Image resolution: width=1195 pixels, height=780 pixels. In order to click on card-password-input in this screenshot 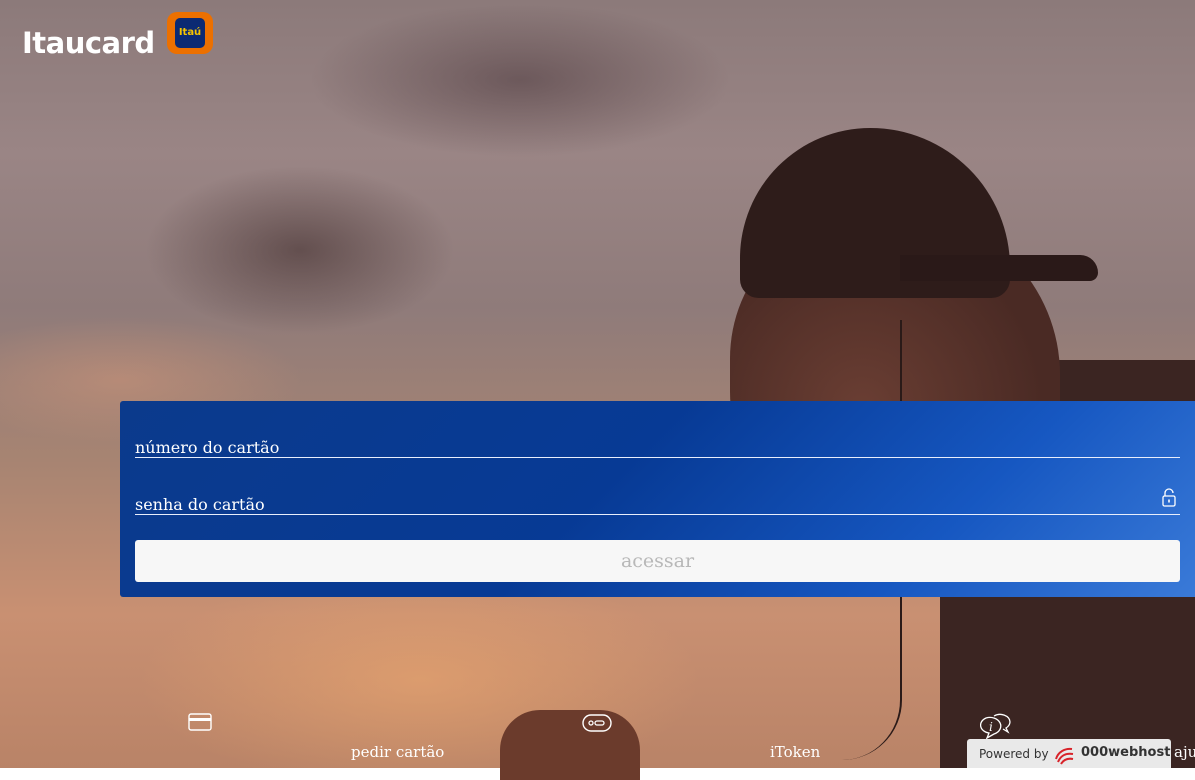, I will do `click(657, 501)`.